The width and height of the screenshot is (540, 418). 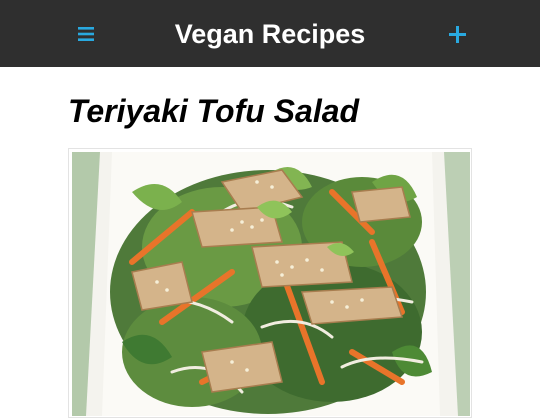 I want to click on add-recipe-button, so click(x=457, y=34).